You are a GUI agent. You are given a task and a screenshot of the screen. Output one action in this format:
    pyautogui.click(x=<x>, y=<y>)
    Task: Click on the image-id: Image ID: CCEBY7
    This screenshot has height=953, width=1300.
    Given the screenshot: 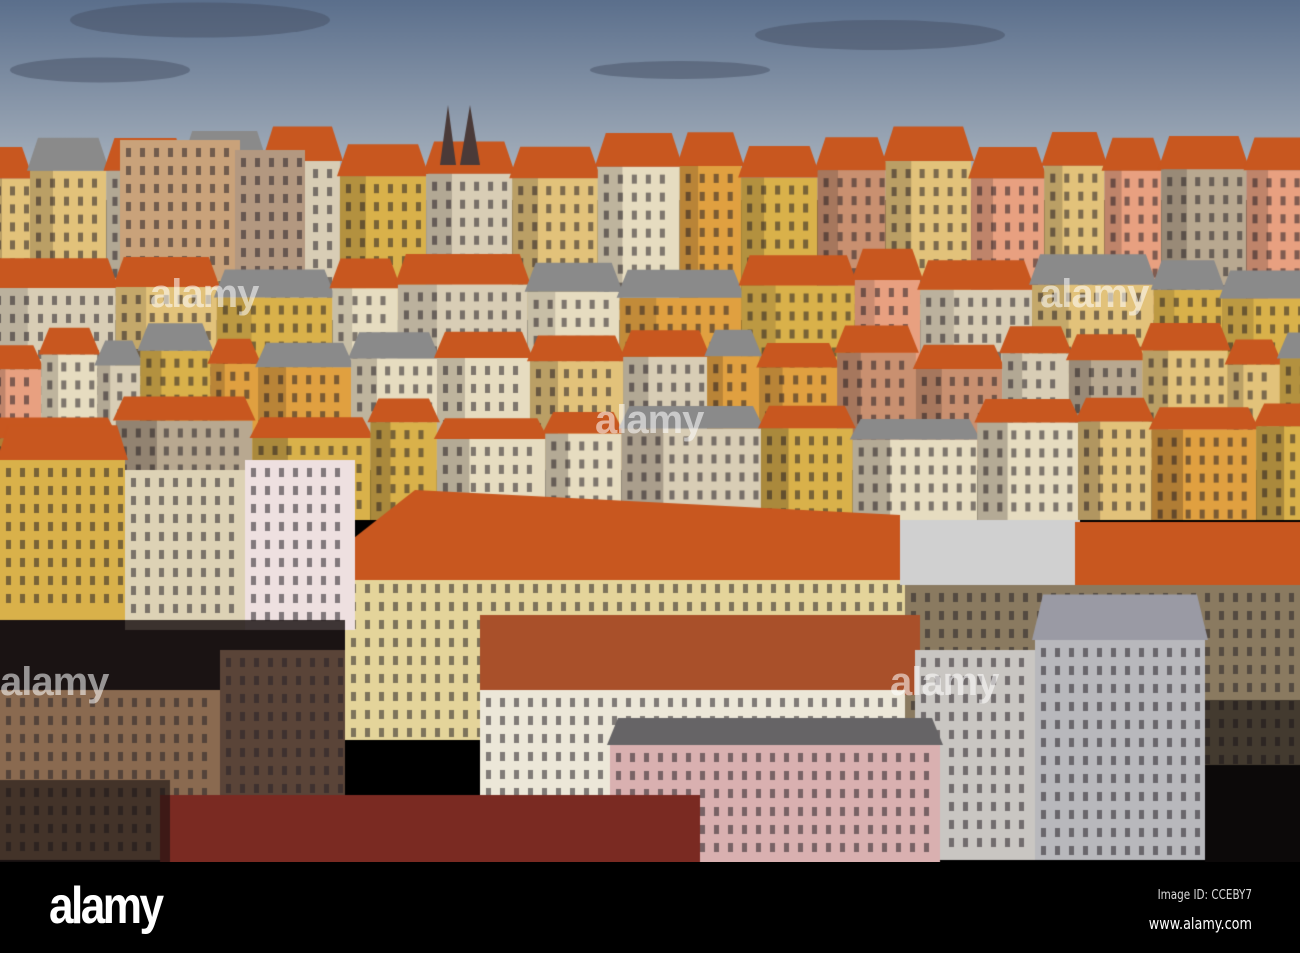 What is the action you would take?
    pyautogui.click(x=1204, y=895)
    